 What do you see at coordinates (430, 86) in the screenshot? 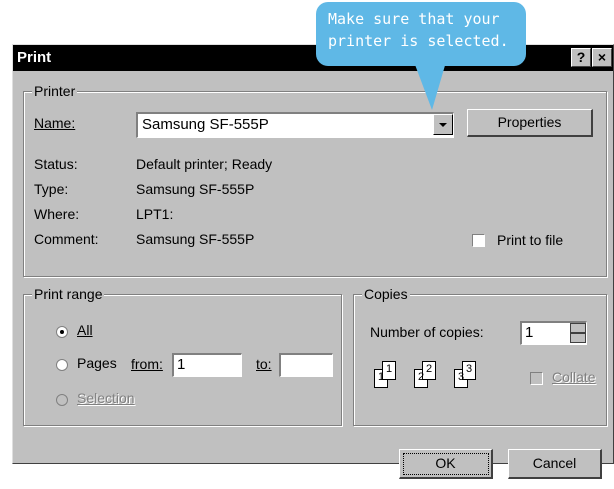
I see `callout-pointer` at bounding box center [430, 86].